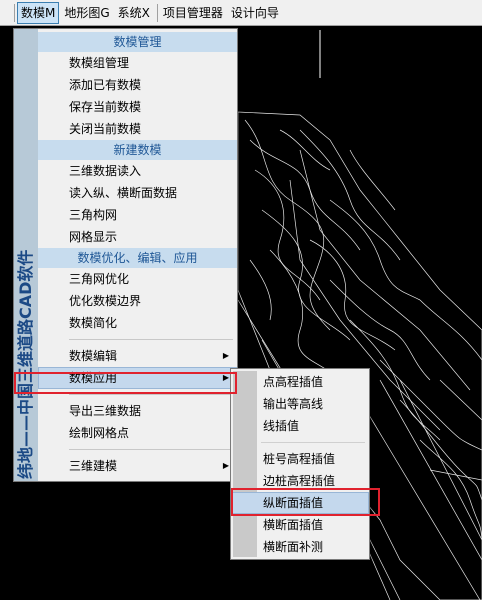 Image resolution: width=482 pixels, height=600 pixels. I want to click on menu-item-shumo-edit: 数模编辑 ▶, so click(137, 356).